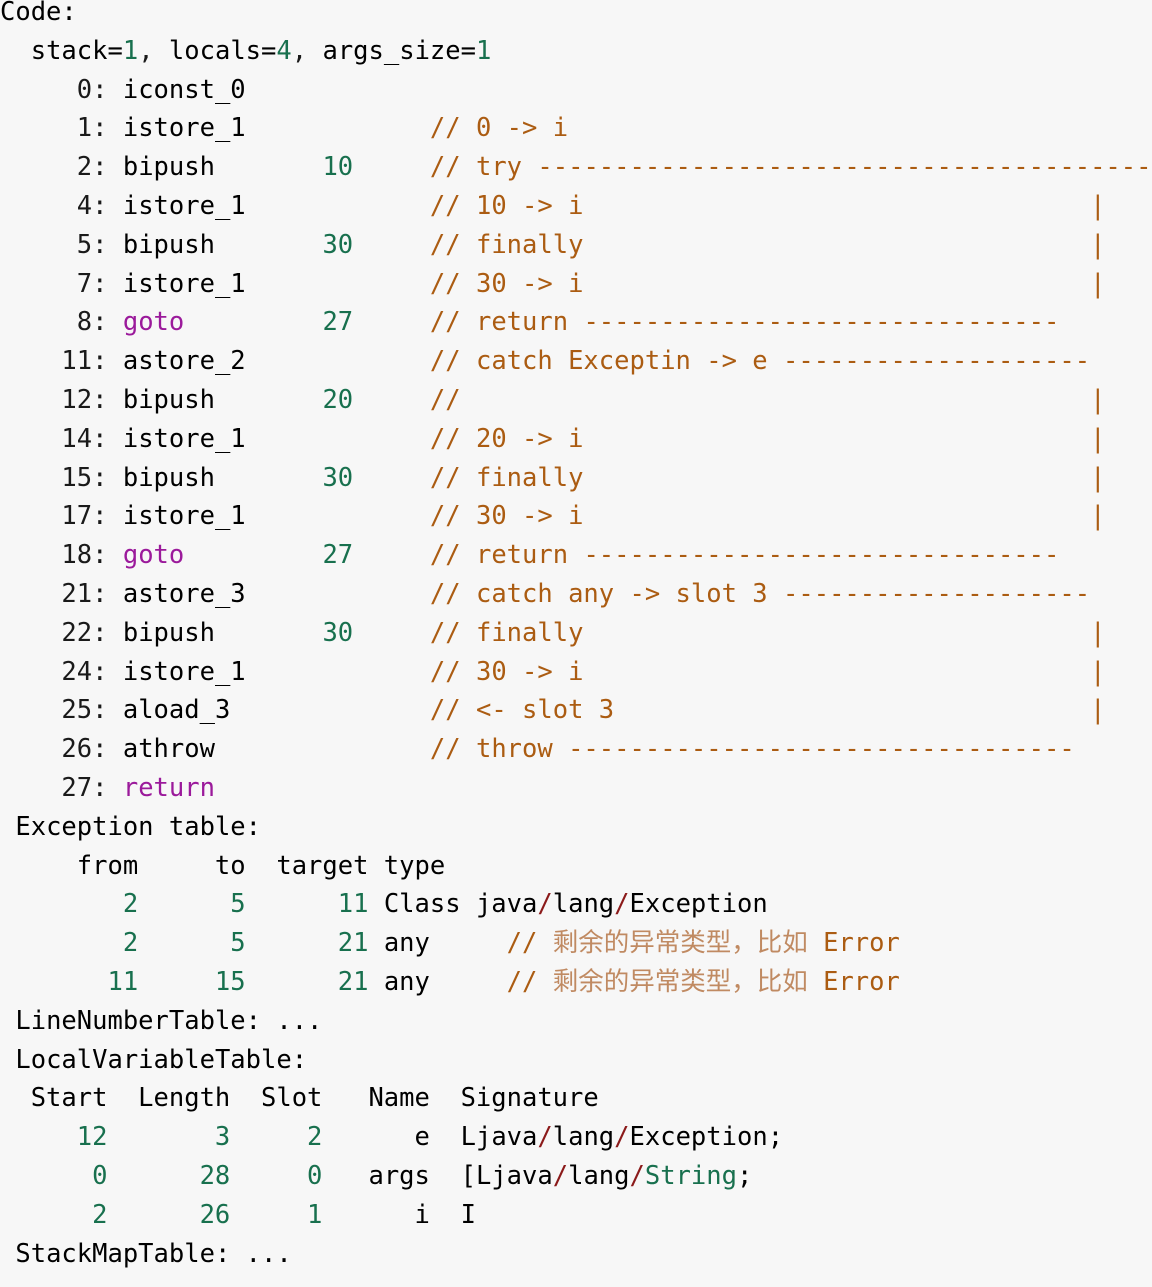  What do you see at coordinates (184, 361) in the screenshot?
I see `instruction-opcode: astore_2` at bounding box center [184, 361].